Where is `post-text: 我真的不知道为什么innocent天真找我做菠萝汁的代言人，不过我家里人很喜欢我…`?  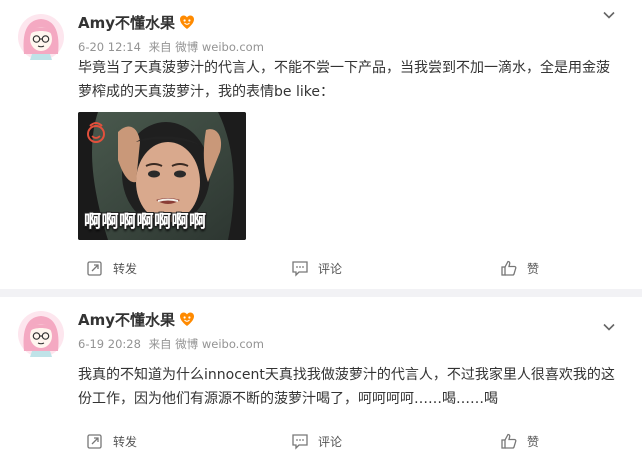
post-text: 我真的不知道为什么innocent天真找我做菠萝汁的代言人，不过我家里人很喜欢我… is located at coordinates (352, 387).